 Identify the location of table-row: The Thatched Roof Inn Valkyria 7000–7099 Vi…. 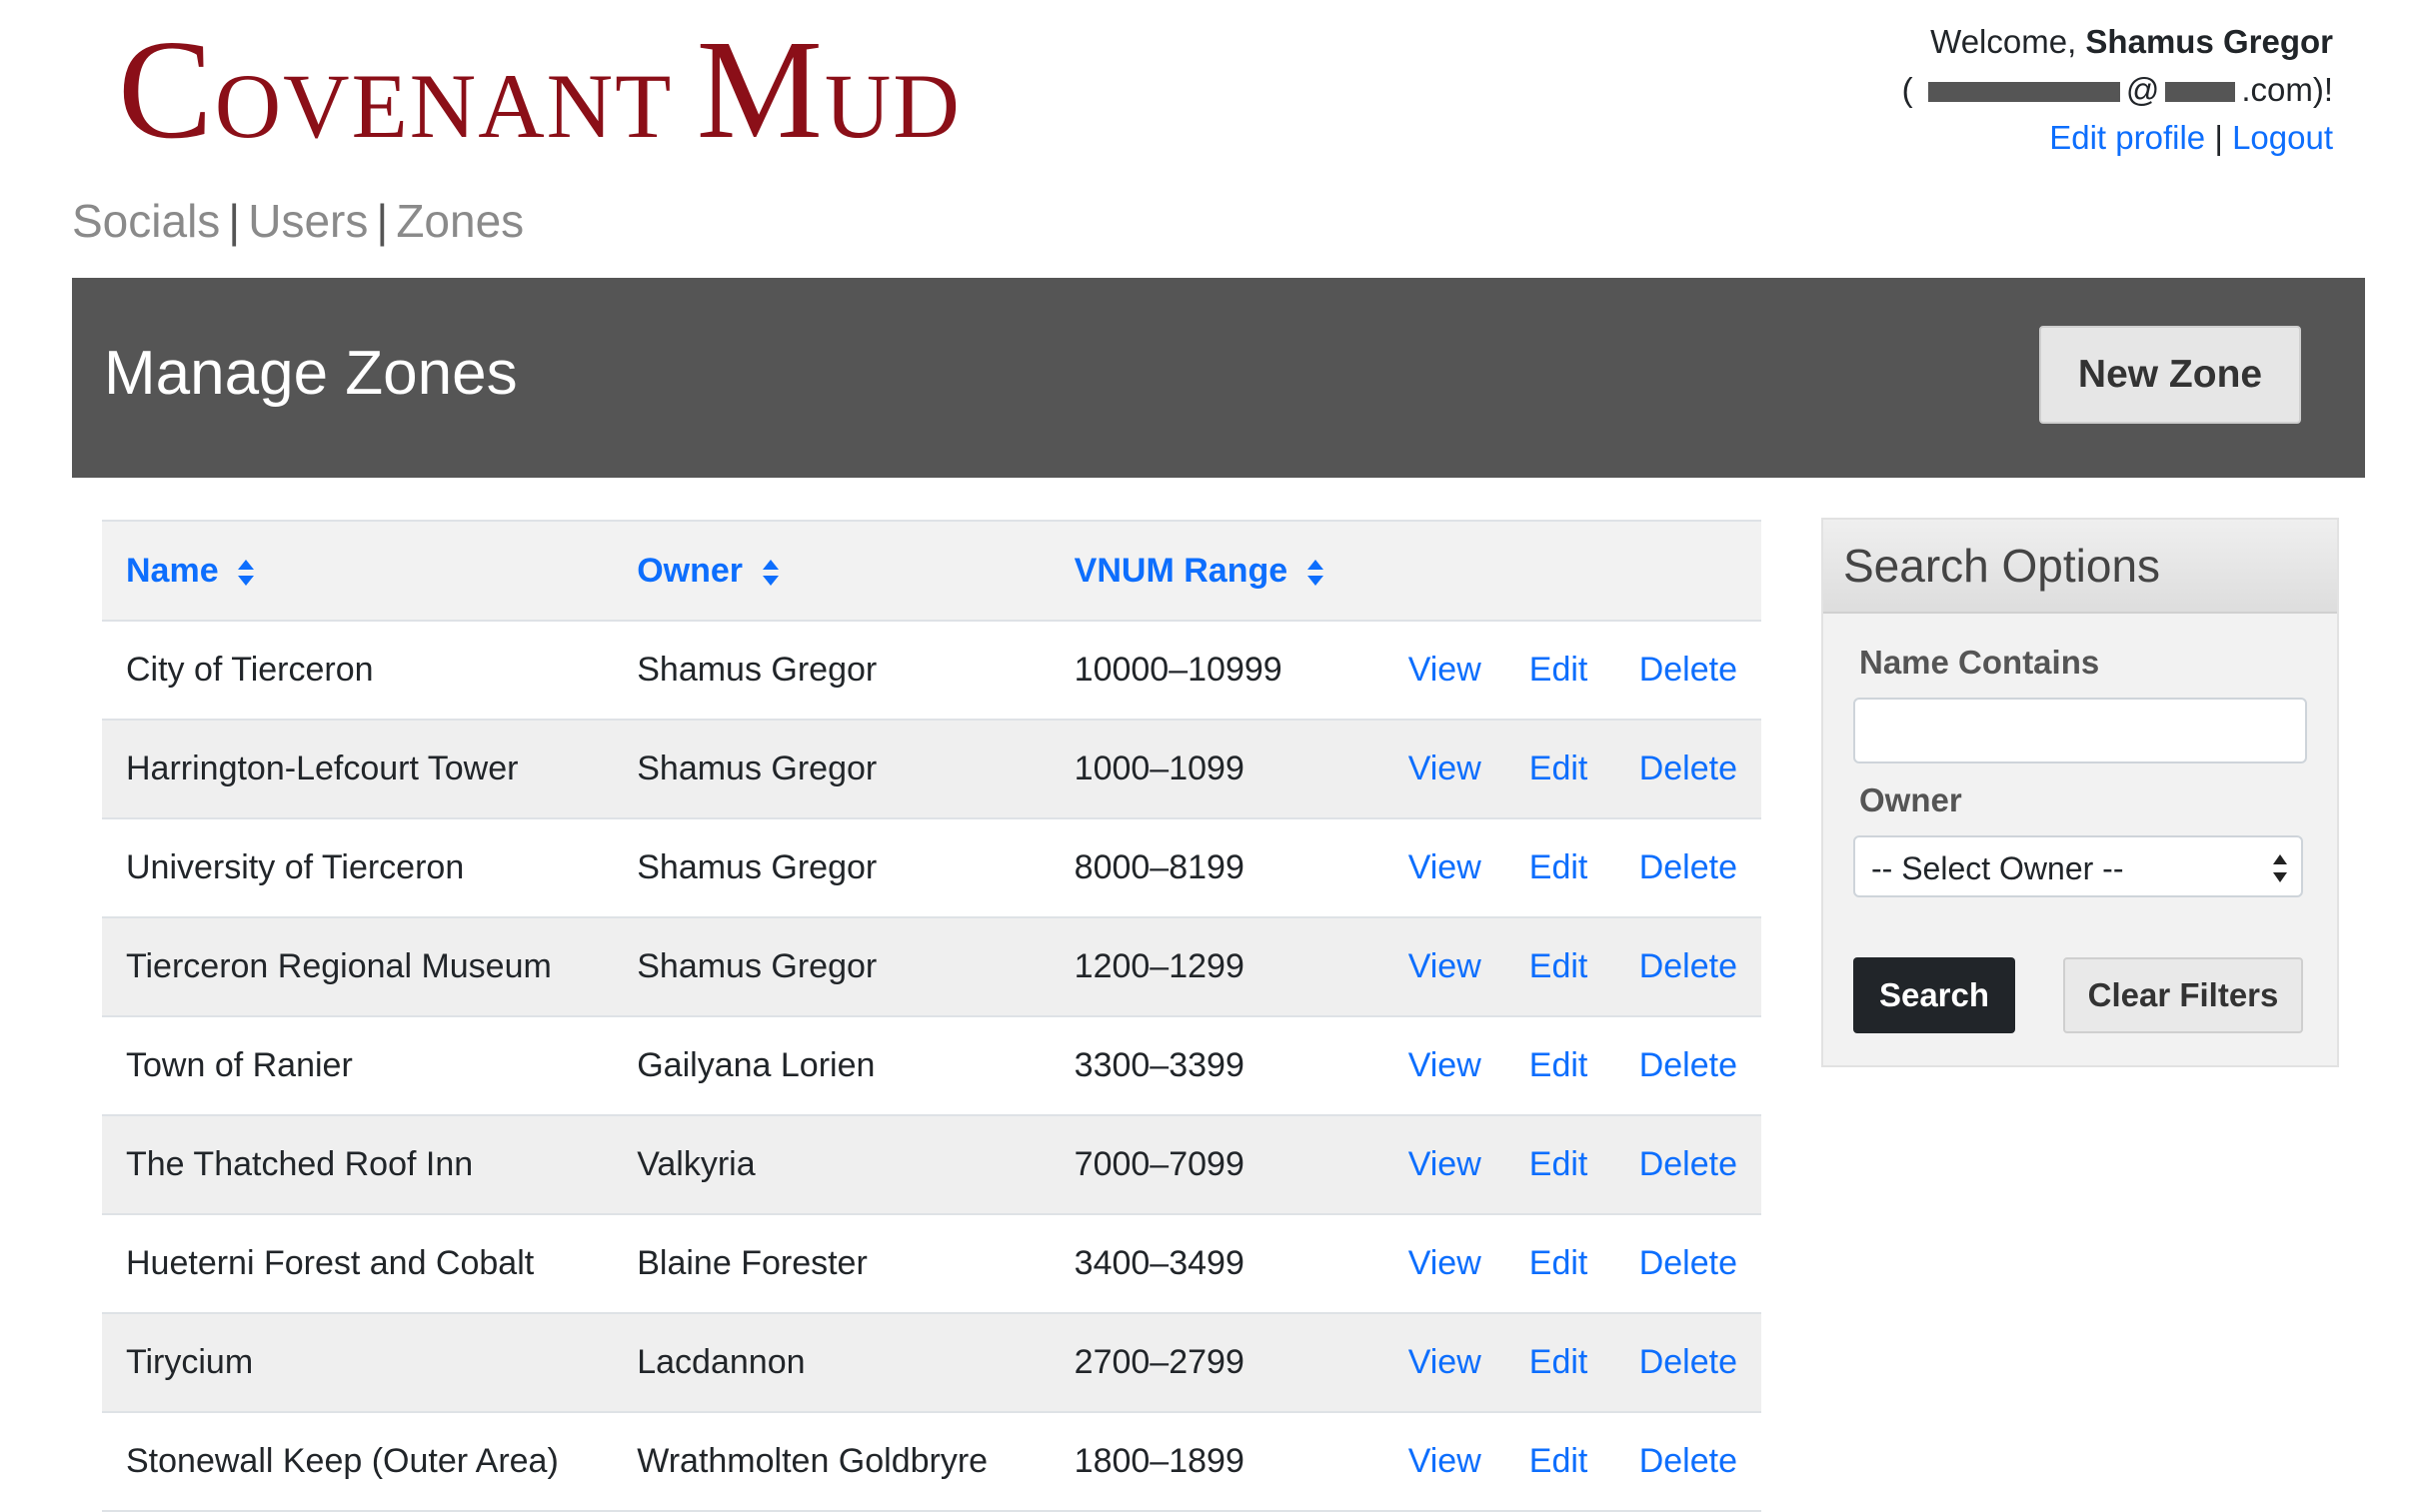
(932, 1165).